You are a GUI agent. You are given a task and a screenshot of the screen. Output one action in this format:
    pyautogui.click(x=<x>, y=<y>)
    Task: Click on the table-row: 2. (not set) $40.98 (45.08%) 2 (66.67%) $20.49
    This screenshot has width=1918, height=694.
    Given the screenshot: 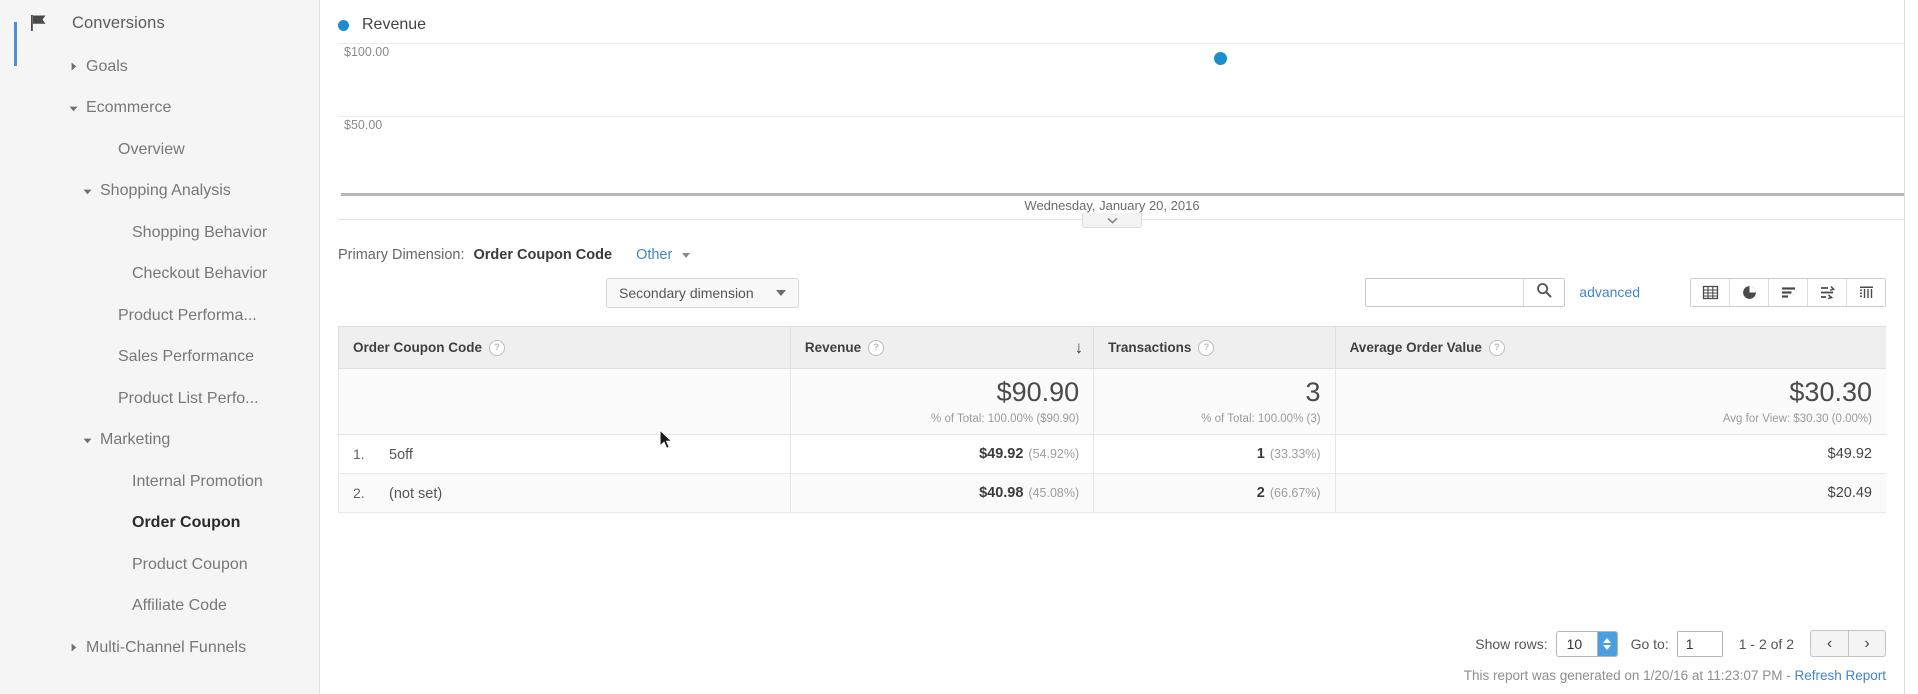 What is the action you would take?
    pyautogui.click(x=1112, y=493)
    